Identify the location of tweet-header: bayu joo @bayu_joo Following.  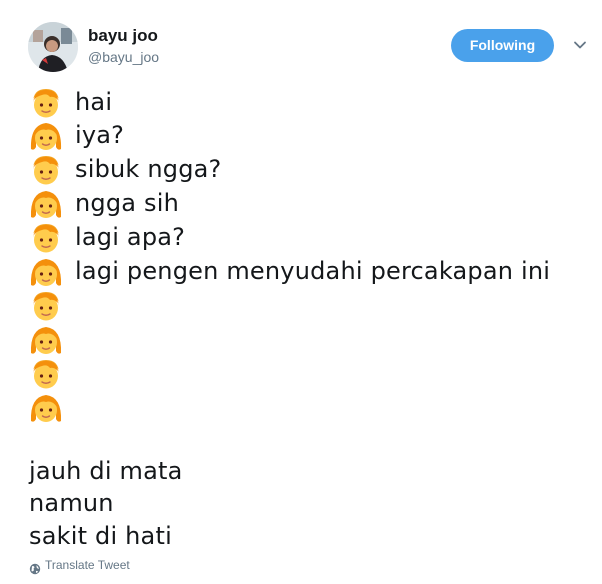
(308, 48).